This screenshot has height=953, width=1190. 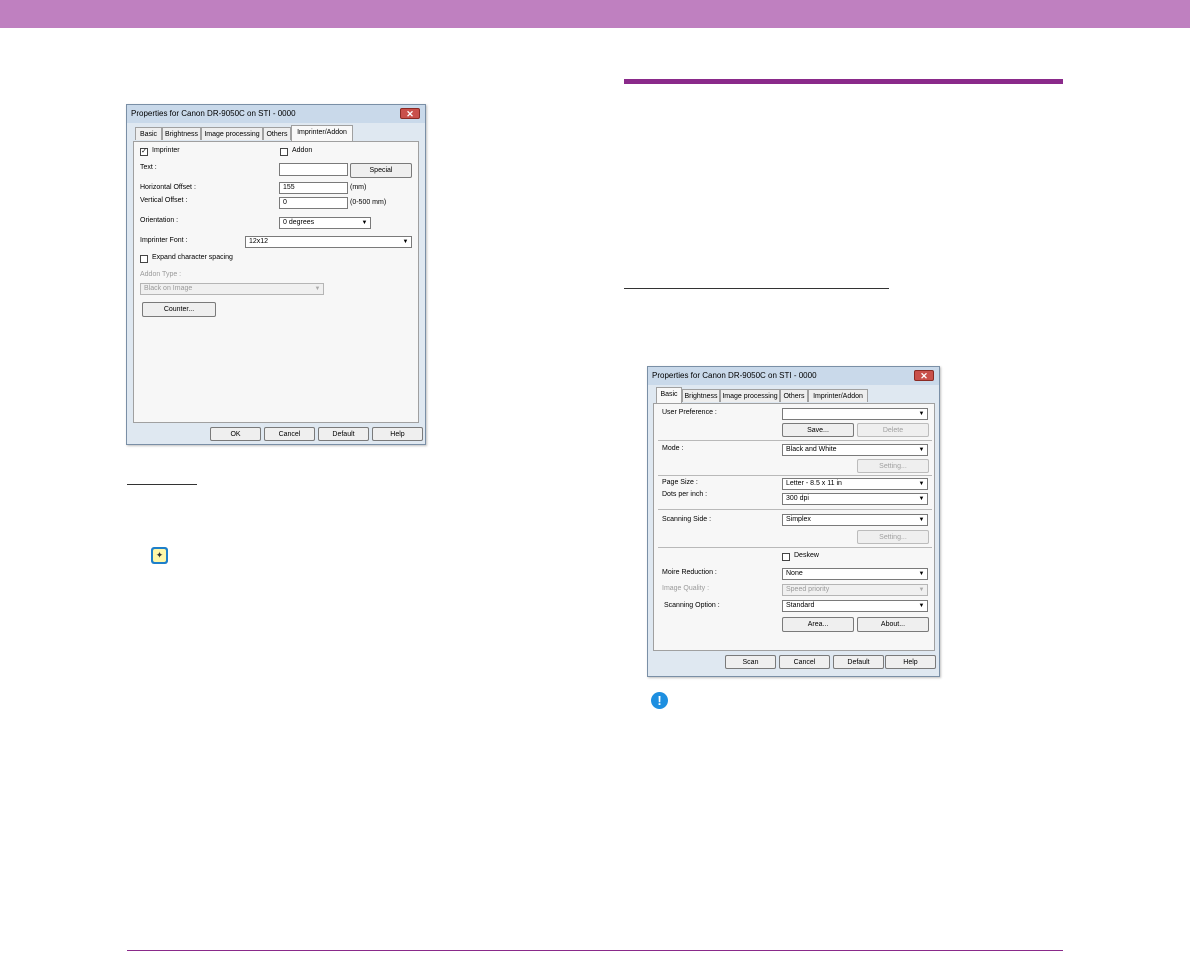 What do you see at coordinates (750, 662) in the screenshot?
I see `scan-button: Scan` at bounding box center [750, 662].